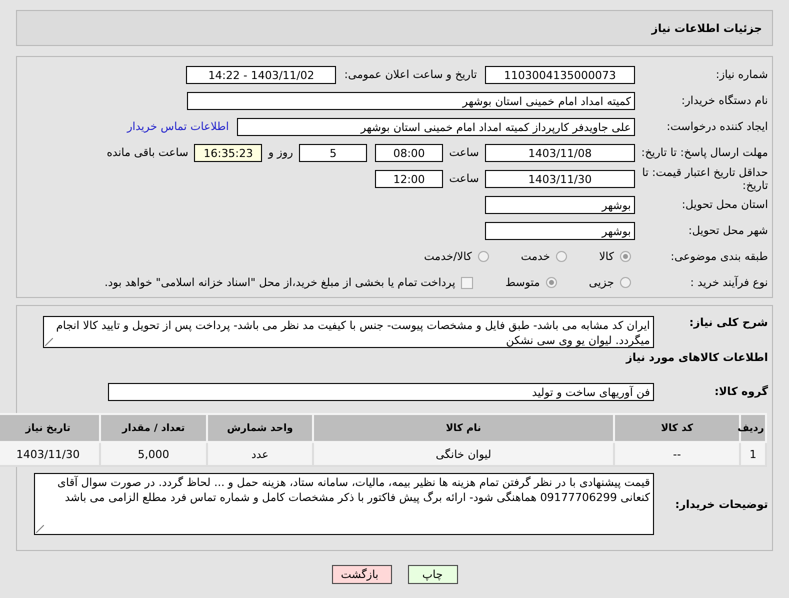 Image resolution: width=789 pixels, height=598 pixels. What do you see at coordinates (463, 428) in the screenshot?
I see `column-header: نام کالا` at bounding box center [463, 428].